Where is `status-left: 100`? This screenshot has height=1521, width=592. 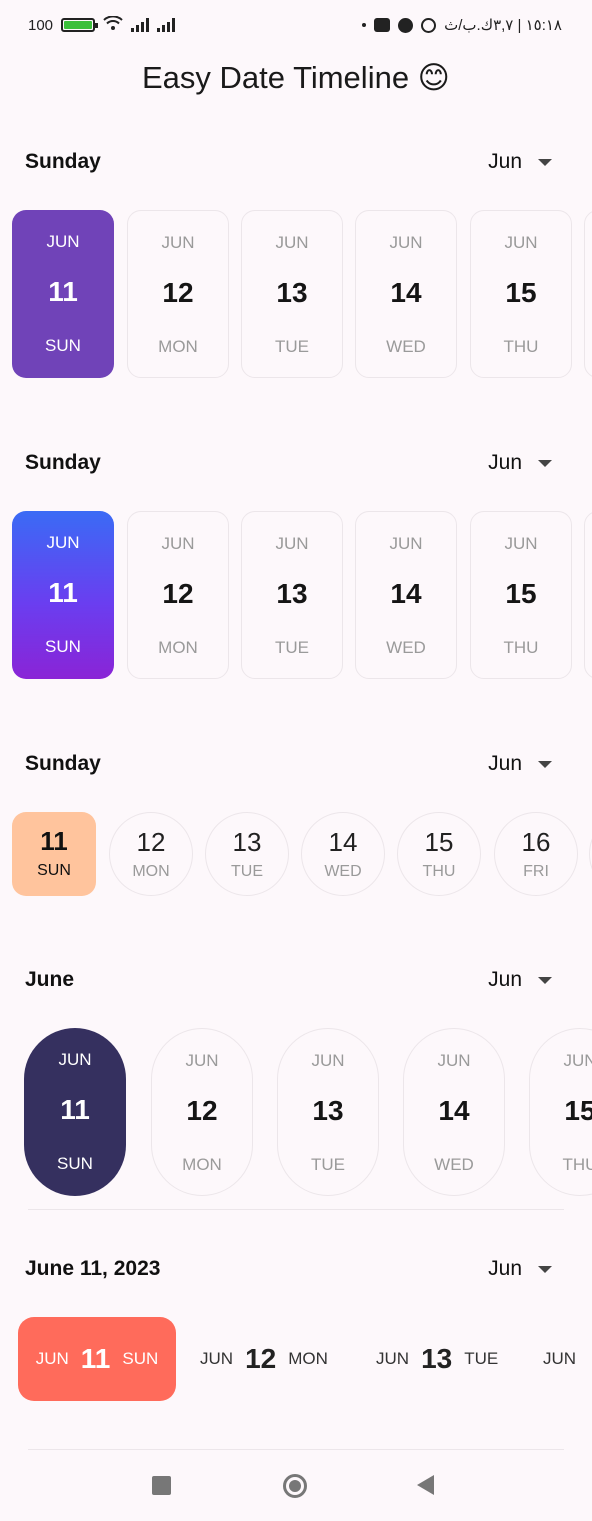 status-left: 100 is located at coordinates (102, 24).